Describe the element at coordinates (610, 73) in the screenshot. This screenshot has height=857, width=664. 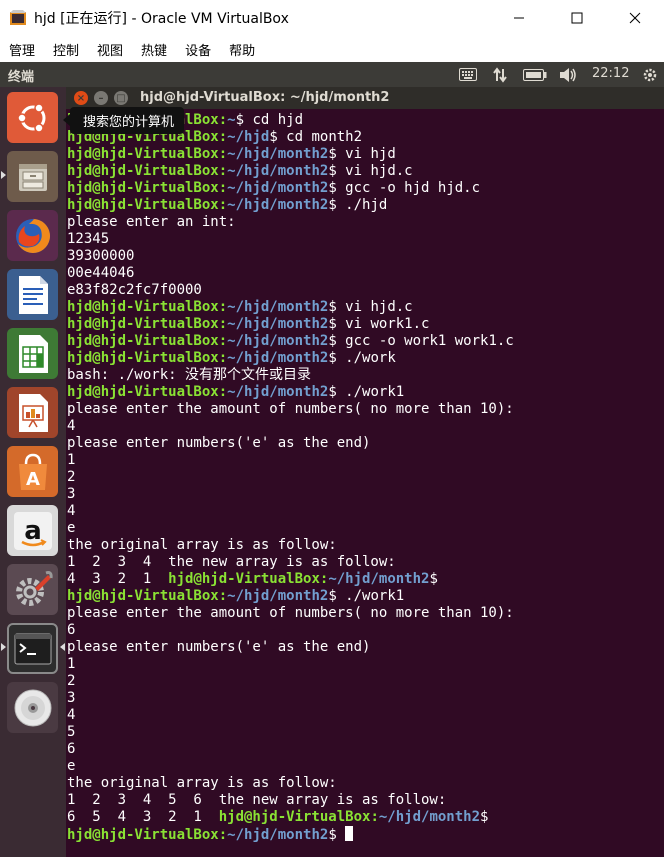
I see `panel-clock: 22:12` at that location.